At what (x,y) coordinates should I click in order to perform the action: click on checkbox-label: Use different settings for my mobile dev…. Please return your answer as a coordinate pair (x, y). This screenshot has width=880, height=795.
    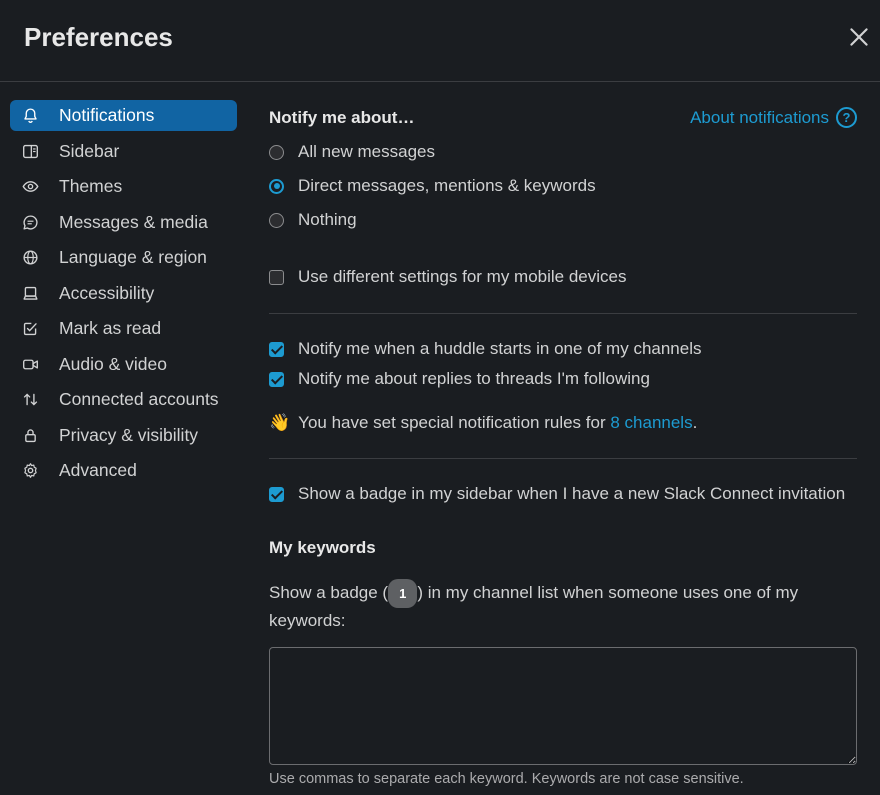
    Looking at the image, I should click on (462, 276).